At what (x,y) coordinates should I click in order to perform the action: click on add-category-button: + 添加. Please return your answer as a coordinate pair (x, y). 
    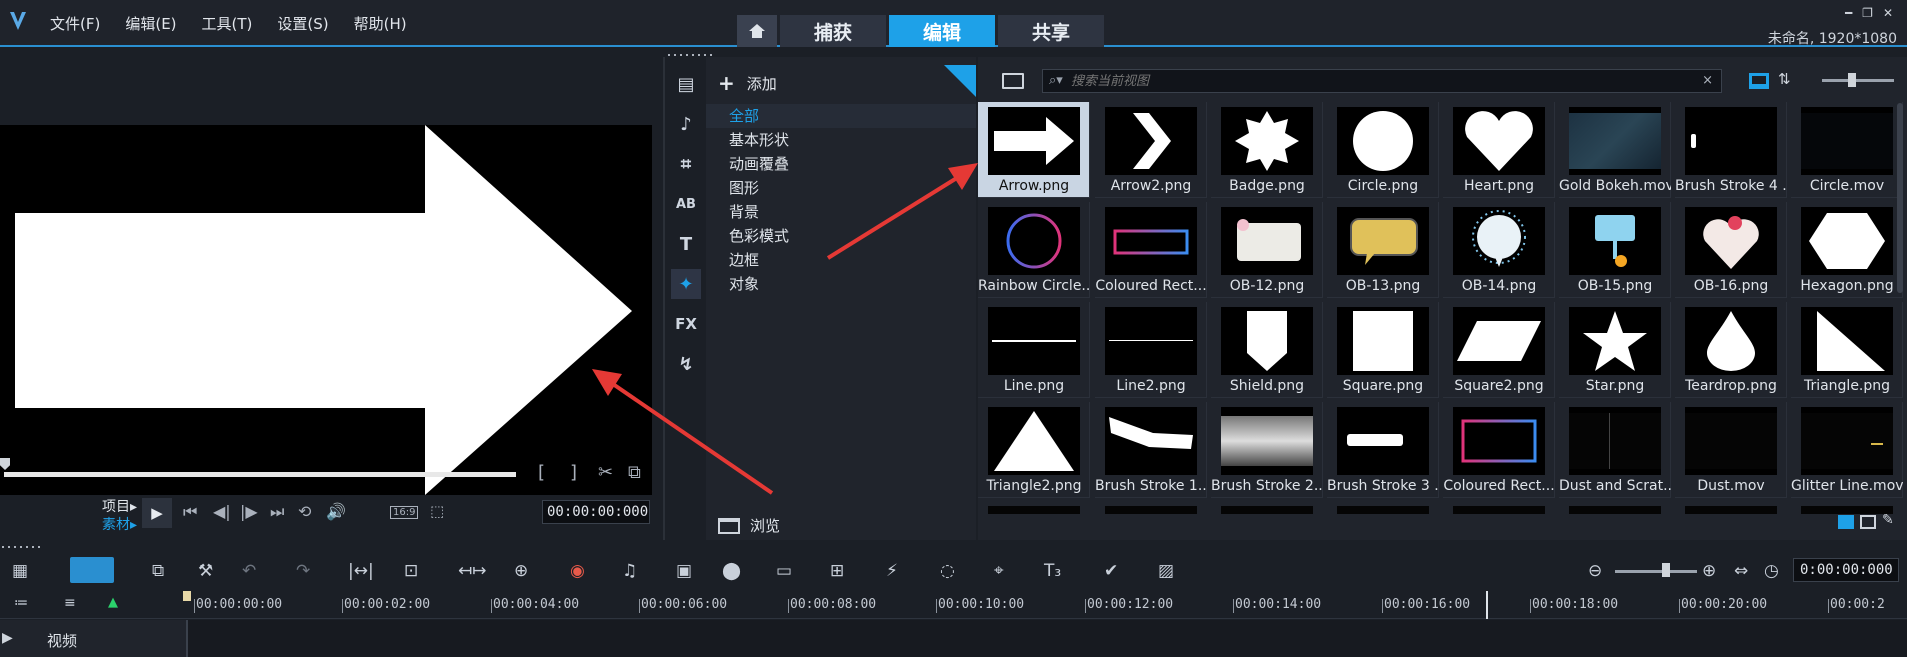
    Looking at the image, I should click on (747, 83).